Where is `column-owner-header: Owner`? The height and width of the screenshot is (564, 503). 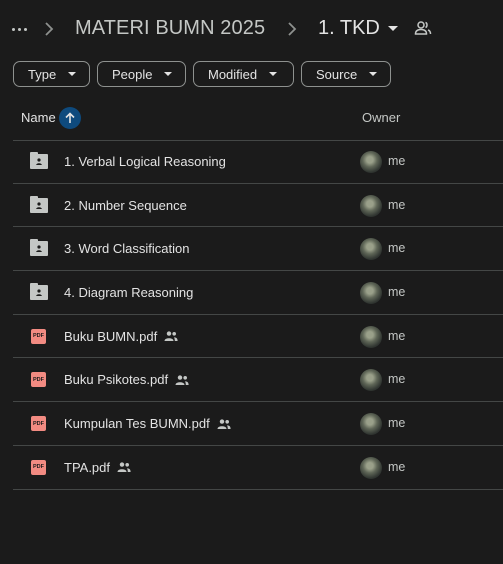 column-owner-header: Owner is located at coordinates (381, 117).